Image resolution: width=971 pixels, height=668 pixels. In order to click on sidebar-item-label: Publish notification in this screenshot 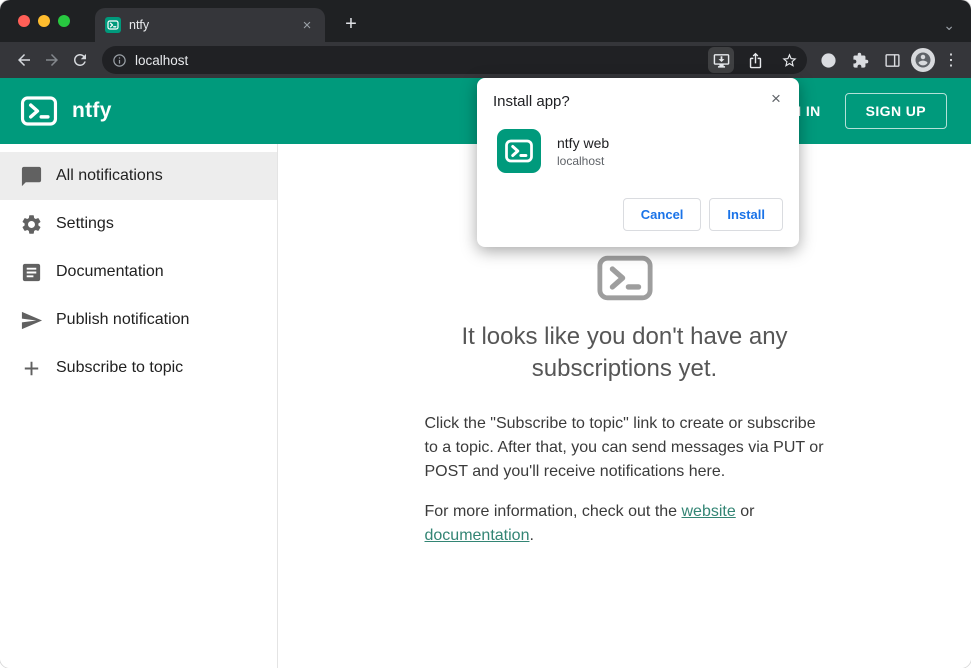, I will do `click(123, 319)`.